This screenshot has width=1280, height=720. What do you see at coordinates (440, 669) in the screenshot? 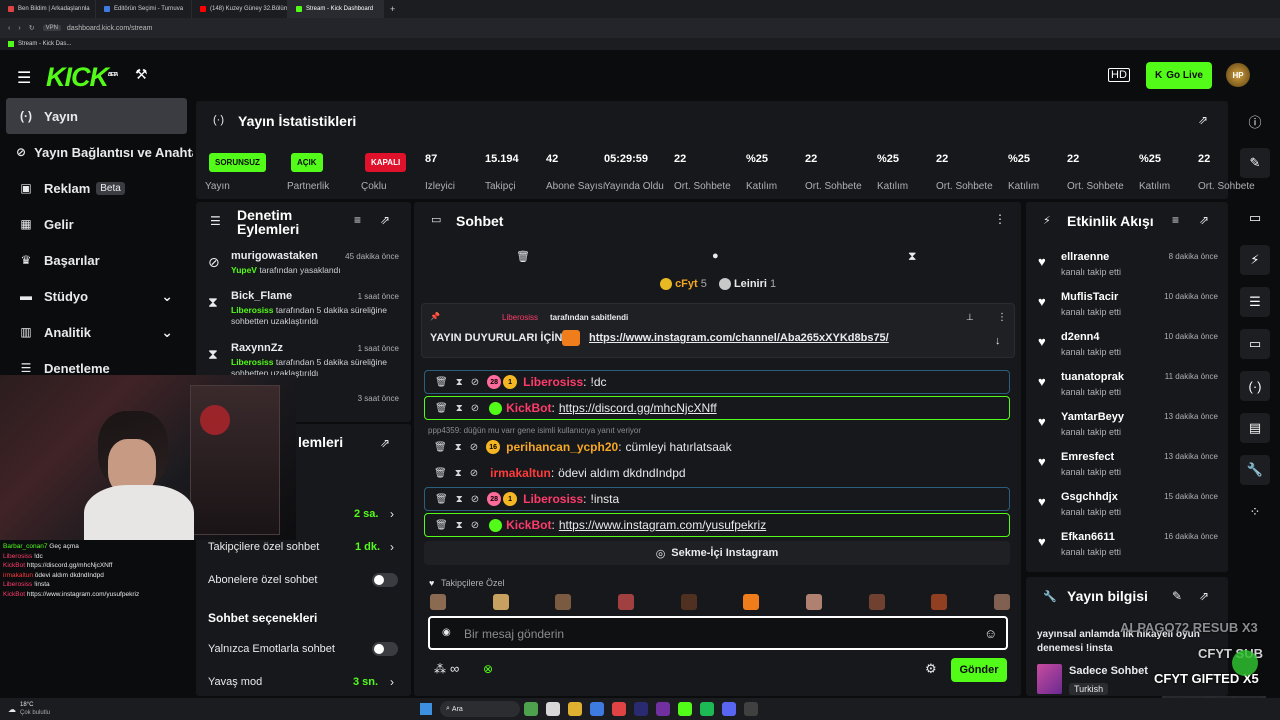
I see `emotes-icon: ⁂` at bounding box center [440, 669].